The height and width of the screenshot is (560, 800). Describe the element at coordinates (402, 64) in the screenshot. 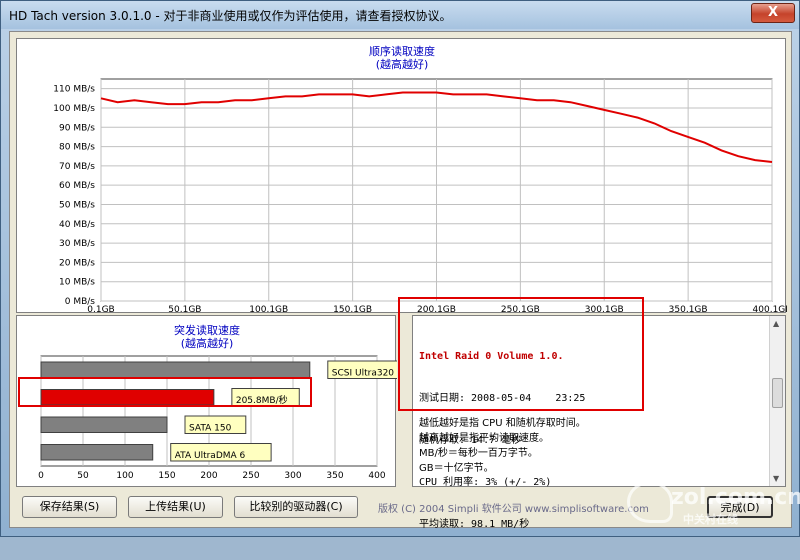

I see `sequential-read-subtitle: (越高越好)` at that location.